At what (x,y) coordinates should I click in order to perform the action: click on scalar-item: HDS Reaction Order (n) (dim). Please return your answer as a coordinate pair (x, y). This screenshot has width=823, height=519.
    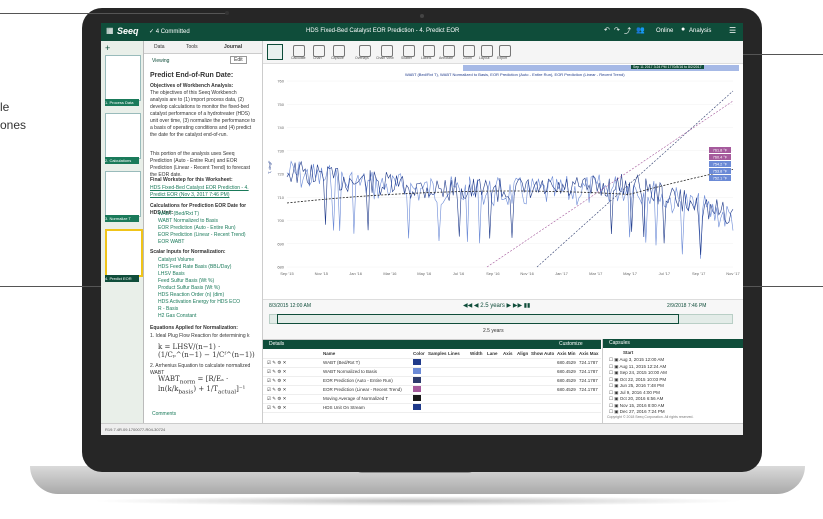
    Looking at the image, I should click on (203, 295).